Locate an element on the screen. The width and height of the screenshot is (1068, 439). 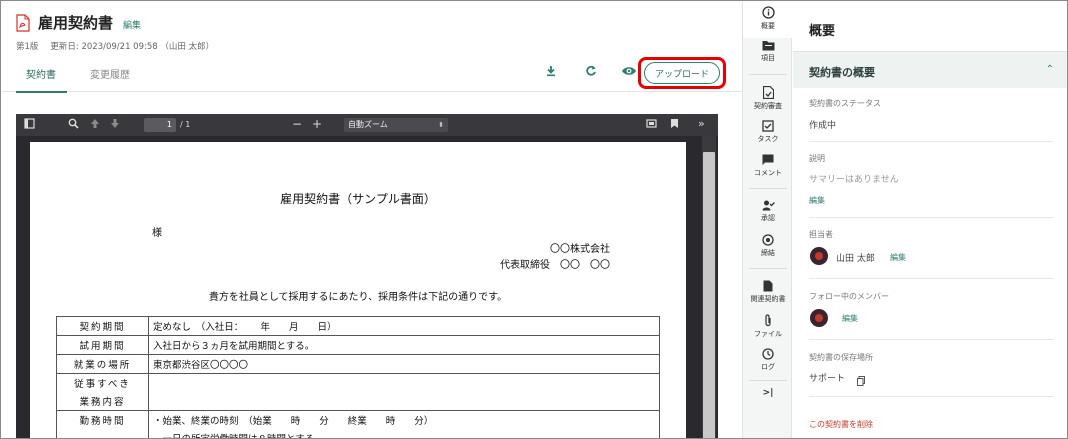
rail-label: タスク is located at coordinates (768, 139).